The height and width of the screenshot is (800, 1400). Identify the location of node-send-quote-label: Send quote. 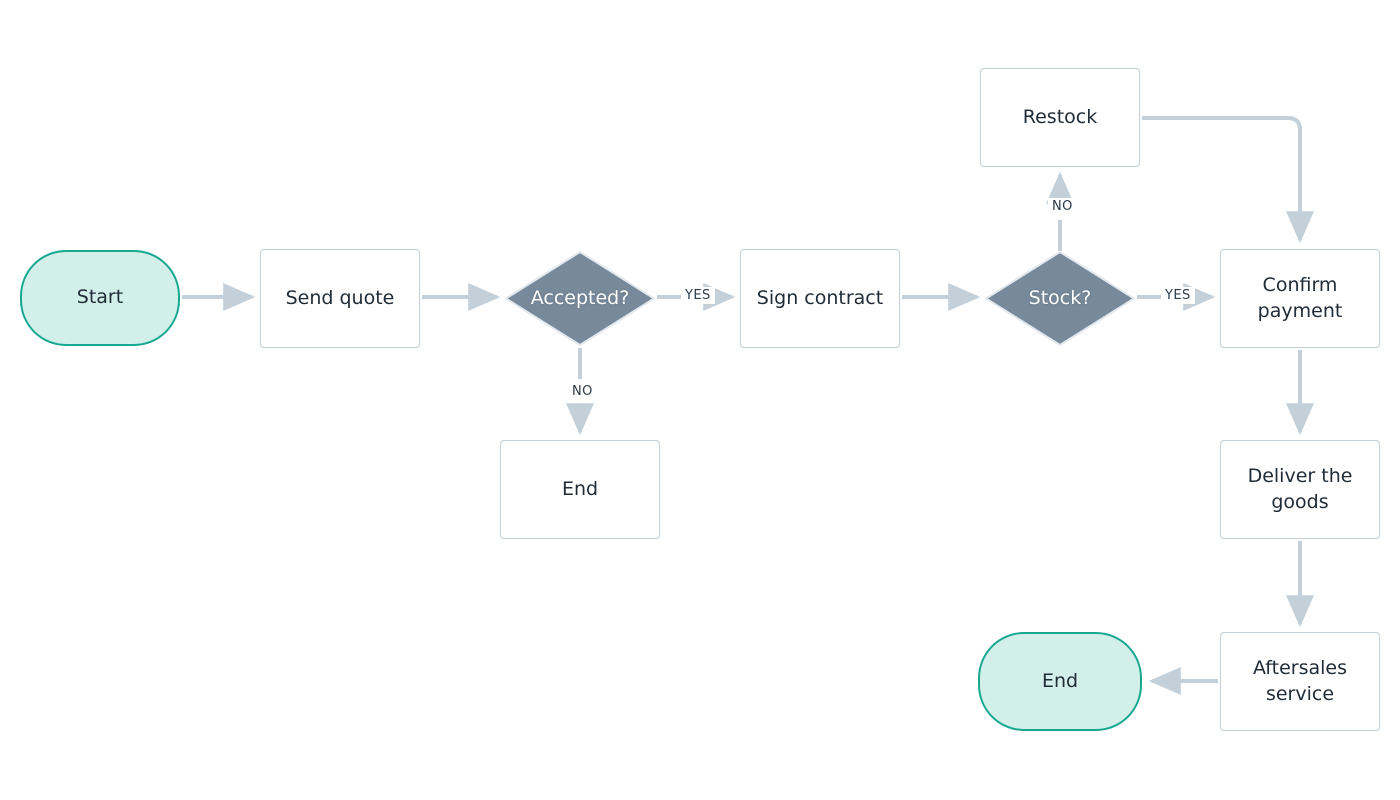
(340, 297).